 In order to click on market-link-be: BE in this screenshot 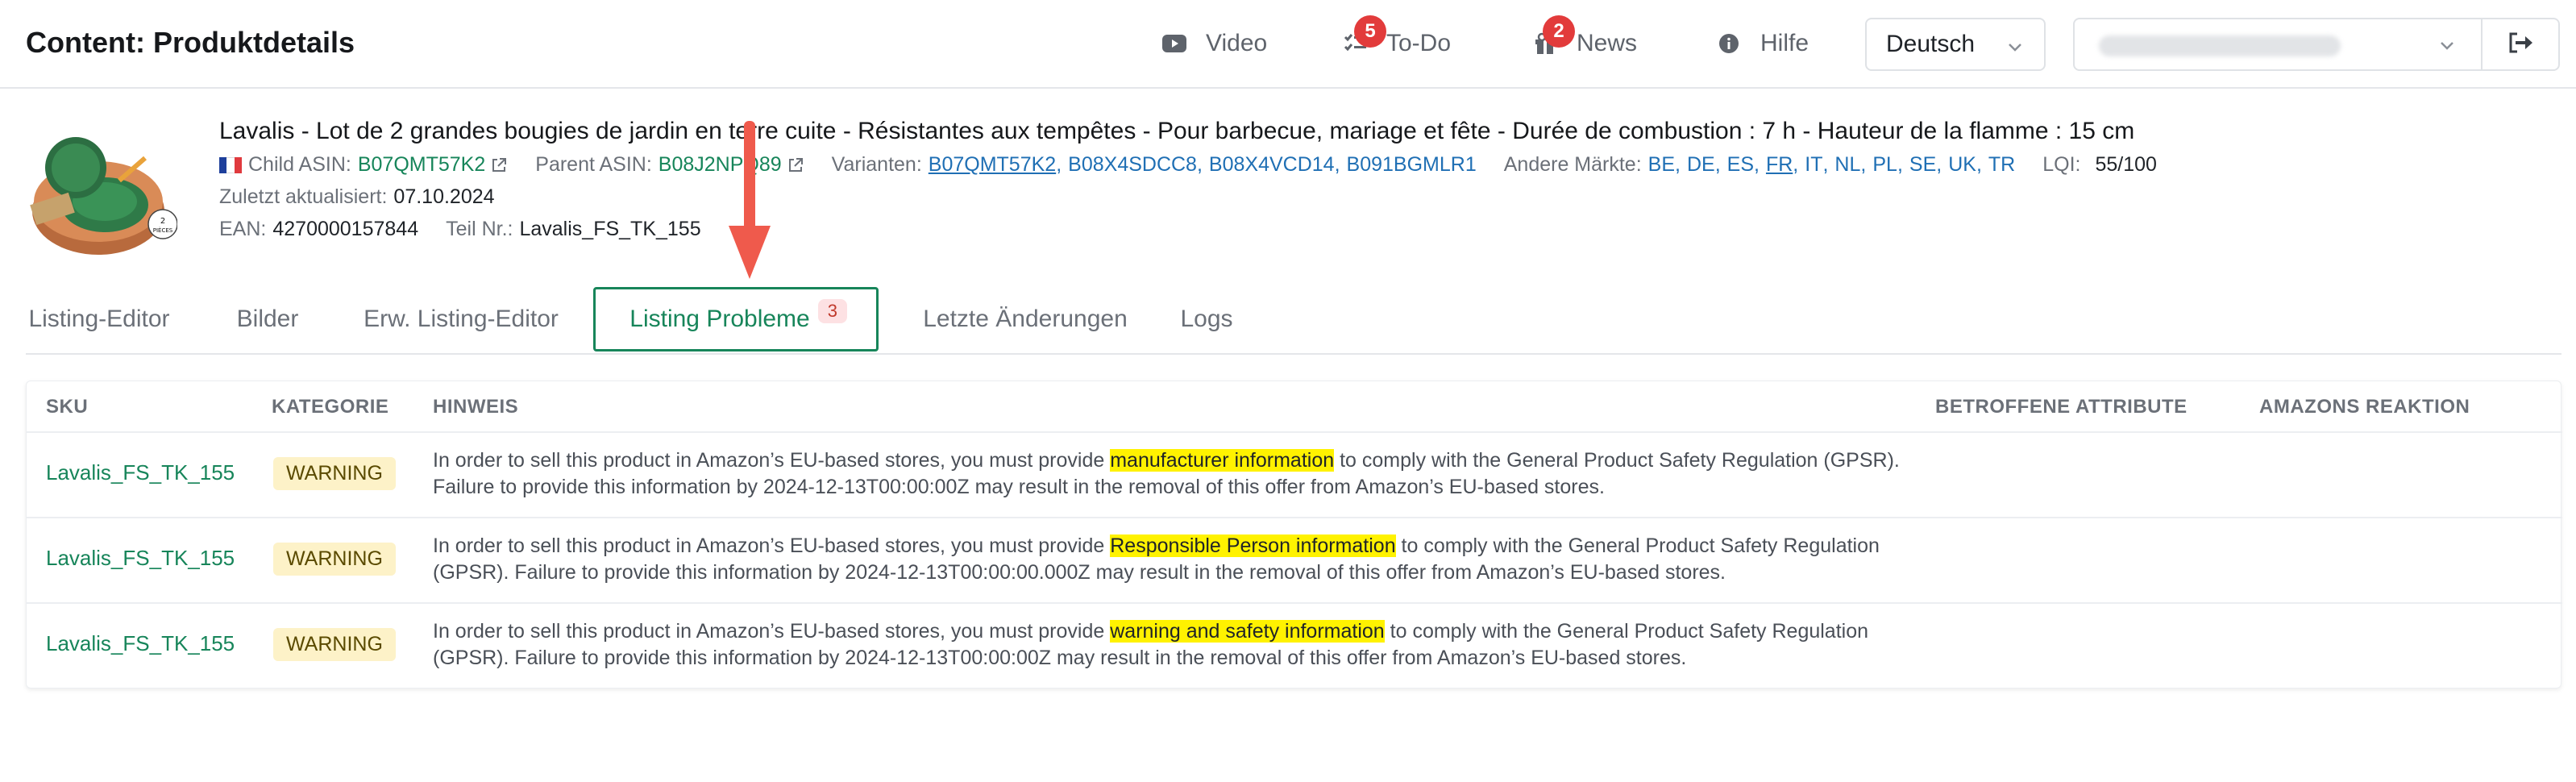, I will do `click(1661, 165)`.